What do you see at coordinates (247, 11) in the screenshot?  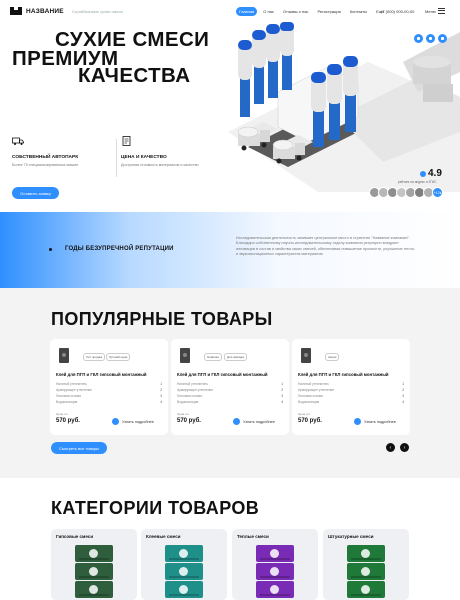 I see `nav-item-home: Главная` at bounding box center [247, 11].